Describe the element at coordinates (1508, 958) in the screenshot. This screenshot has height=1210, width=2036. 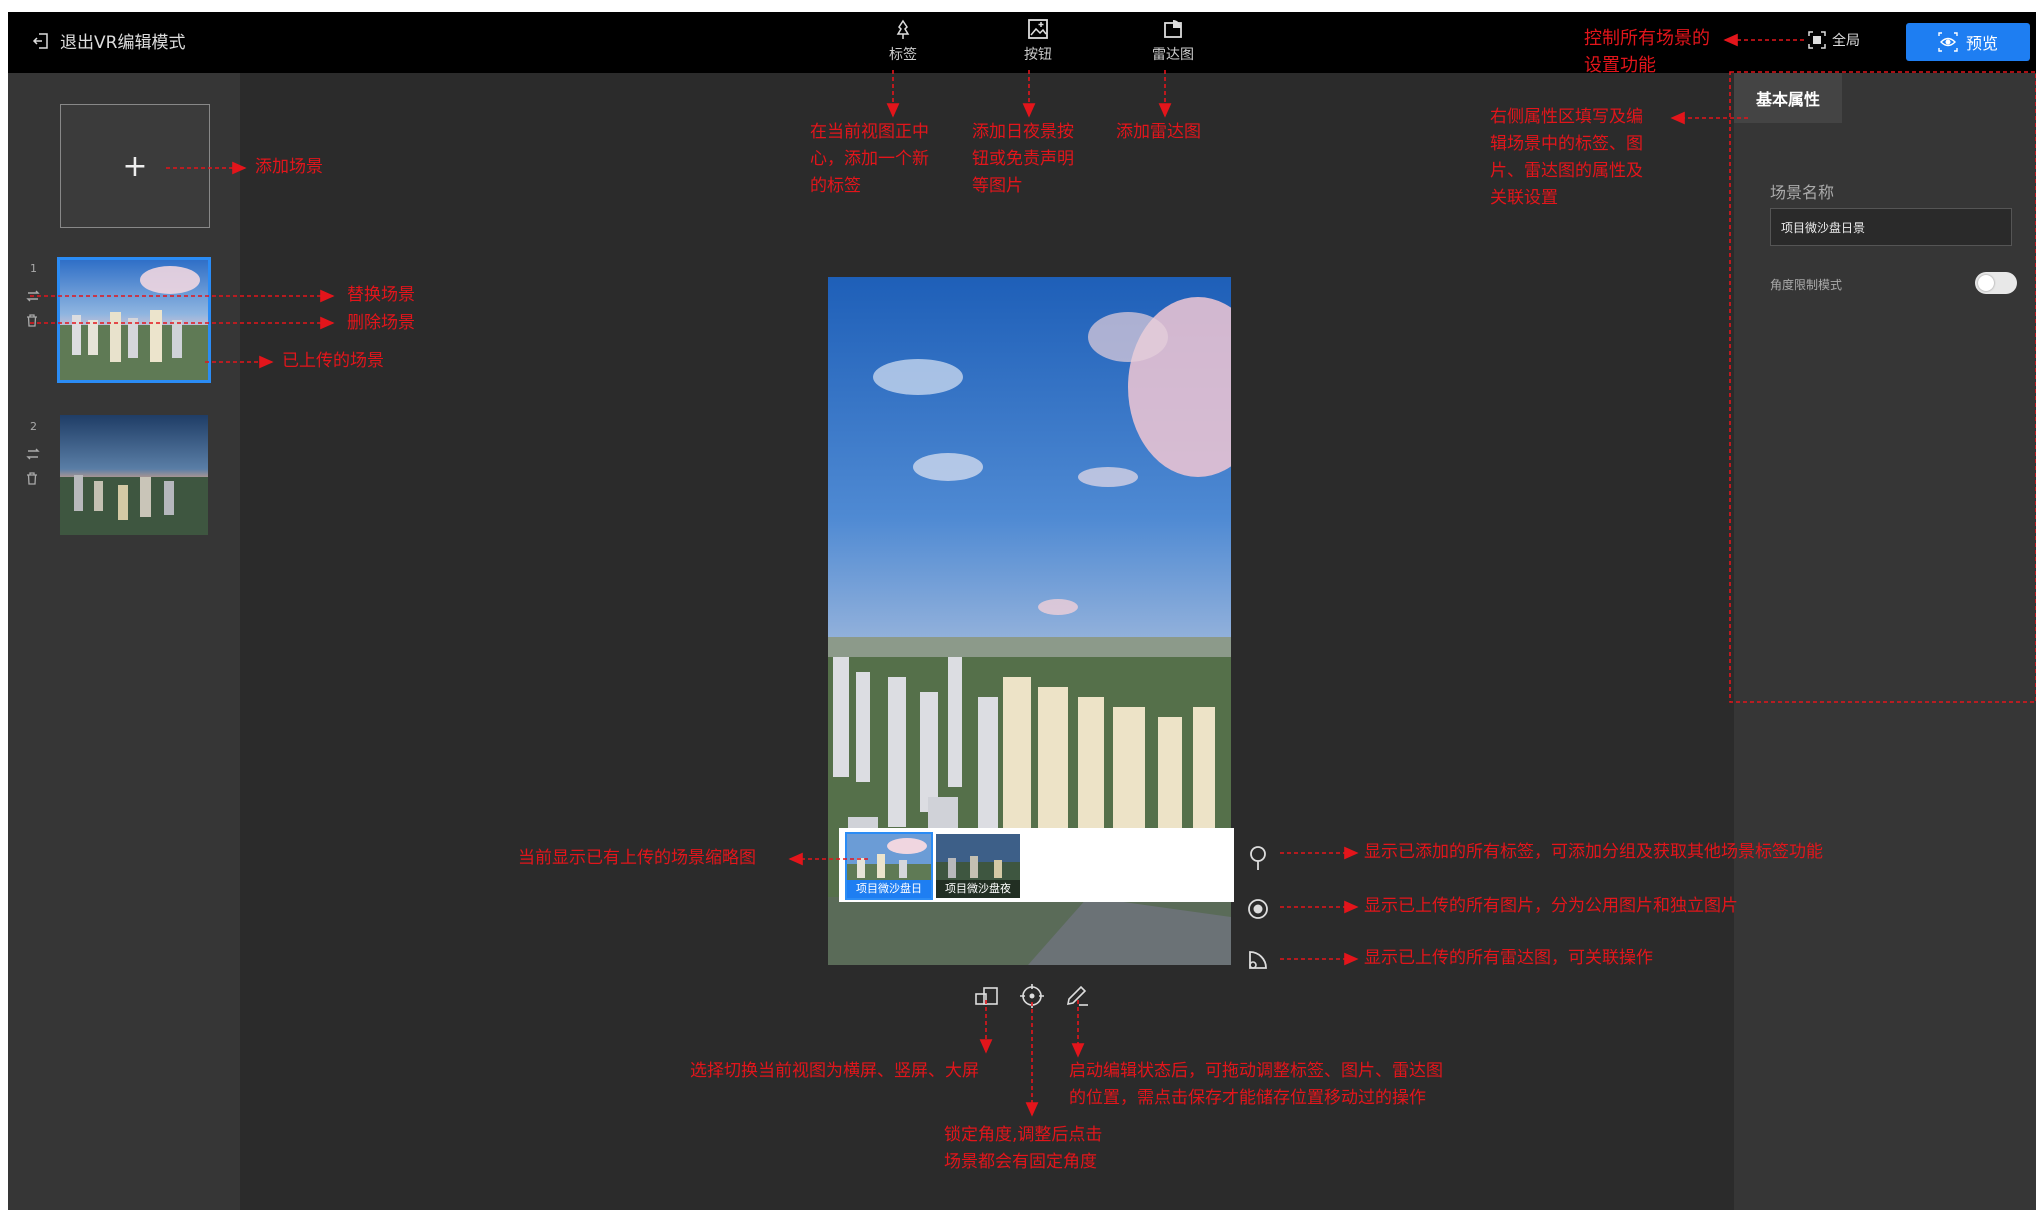
I see `annotation-radar-list: 显示已上传的所有雷达图，可关联操作` at that location.